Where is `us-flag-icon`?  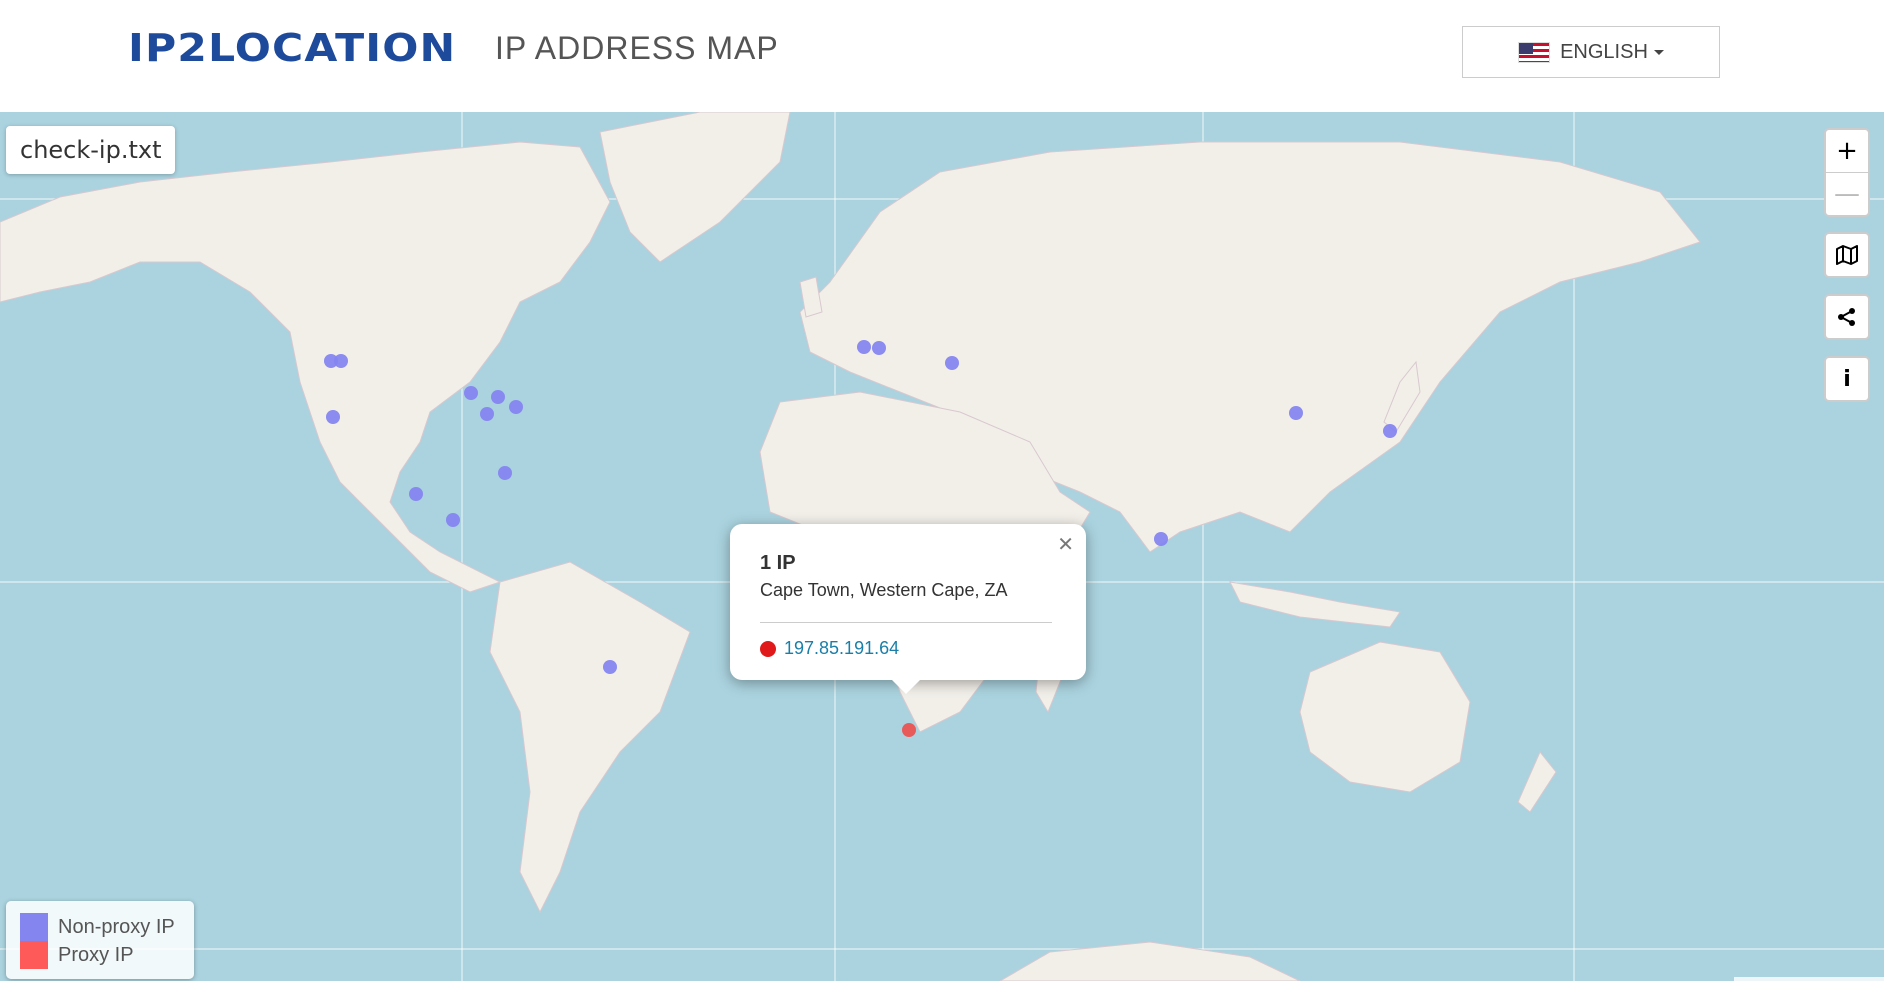
us-flag-icon is located at coordinates (1534, 52).